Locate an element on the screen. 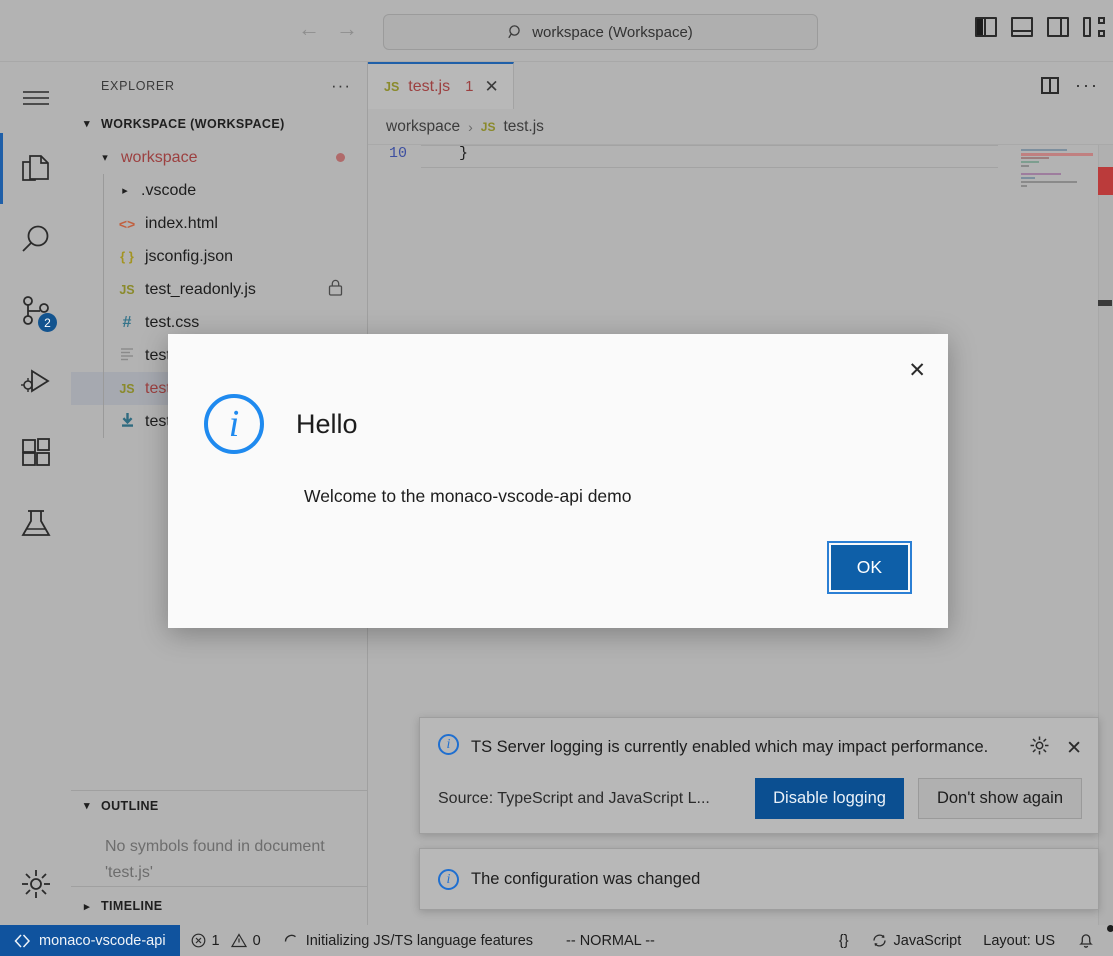 The width and height of the screenshot is (1113, 956). sidebar-item-explorer is located at coordinates (35, 168).